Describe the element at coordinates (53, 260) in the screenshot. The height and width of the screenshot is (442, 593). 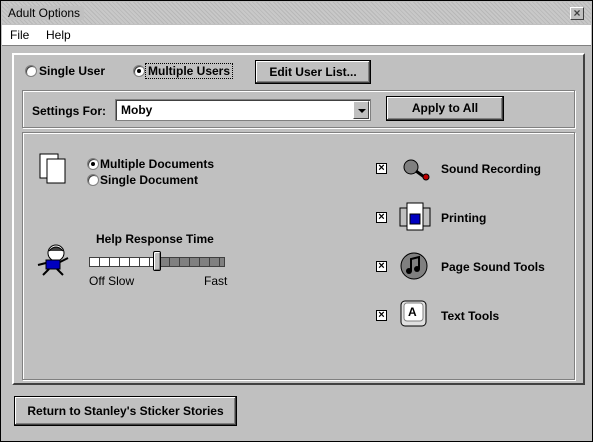
I see `running-character-icon` at that location.